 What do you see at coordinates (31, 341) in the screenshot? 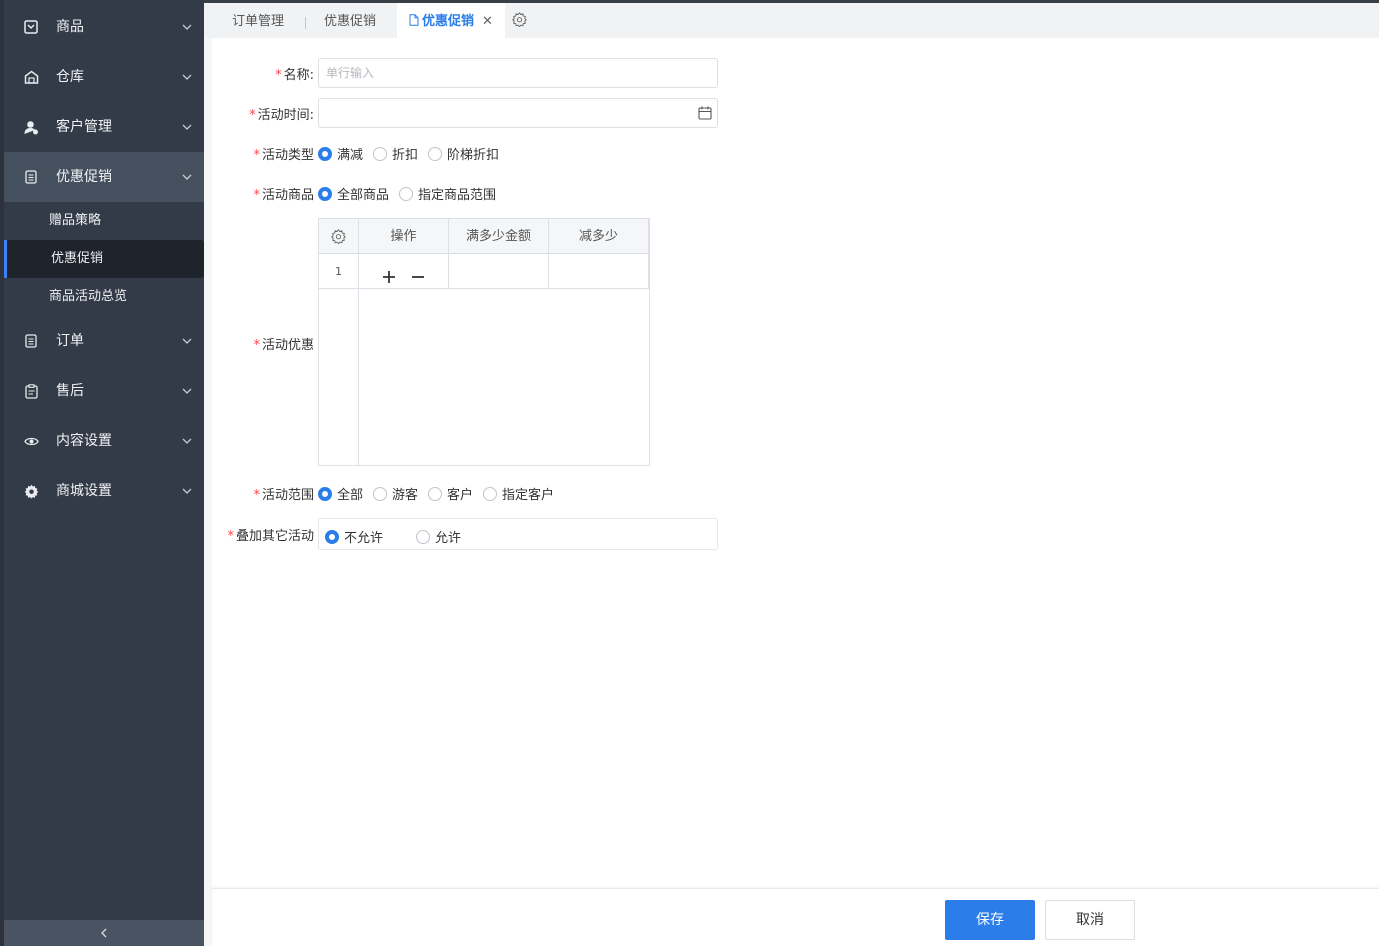
I see `order-icon` at bounding box center [31, 341].